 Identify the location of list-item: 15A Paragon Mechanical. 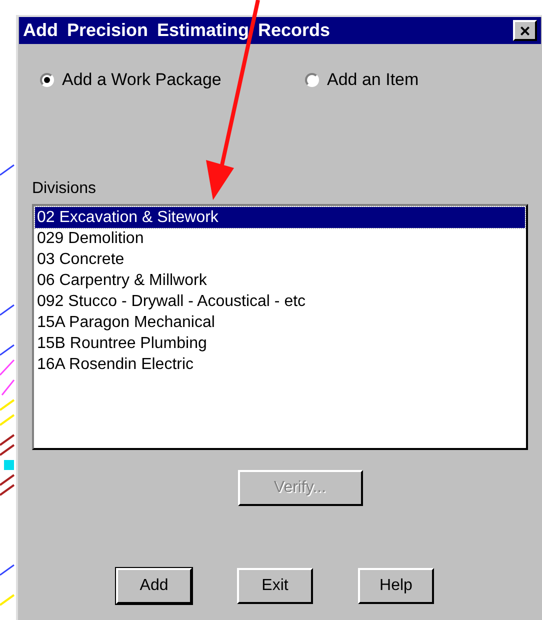
(280, 322).